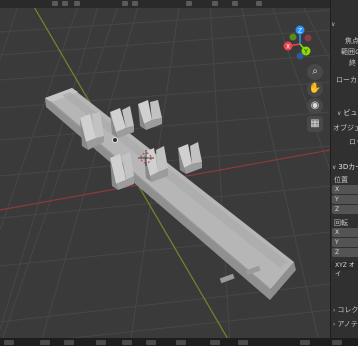  I want to click on lock-object-label: オブジェク, so click(345, 128).